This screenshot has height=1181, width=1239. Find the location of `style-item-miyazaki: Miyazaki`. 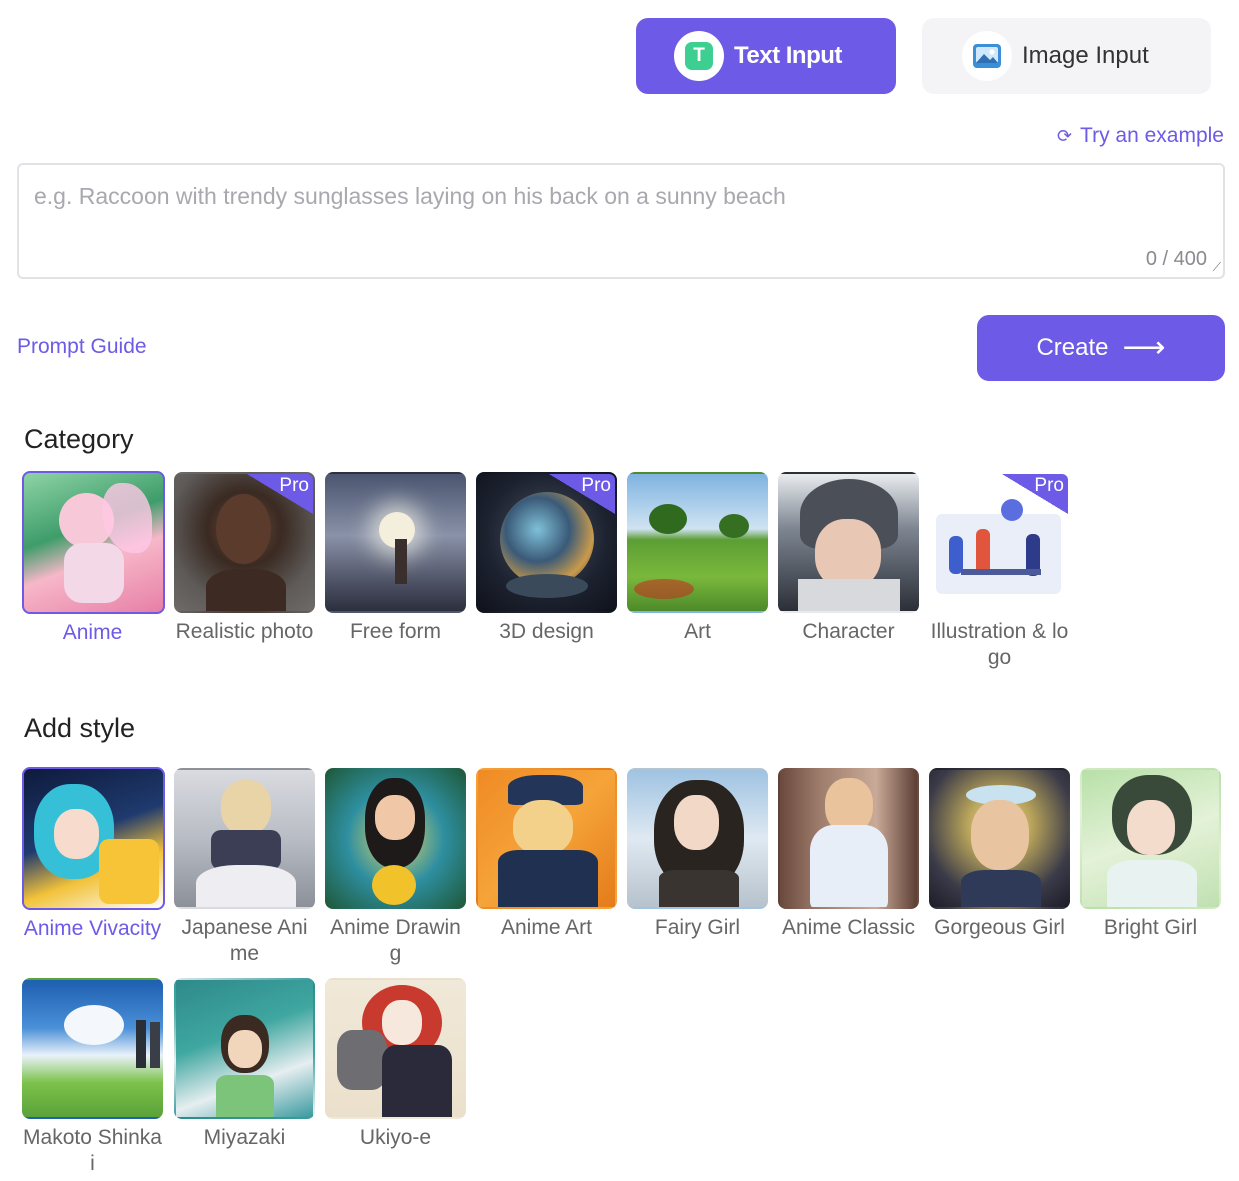

style-item-miyazaki: Miyazaki is located at coordinates (244, 1064).